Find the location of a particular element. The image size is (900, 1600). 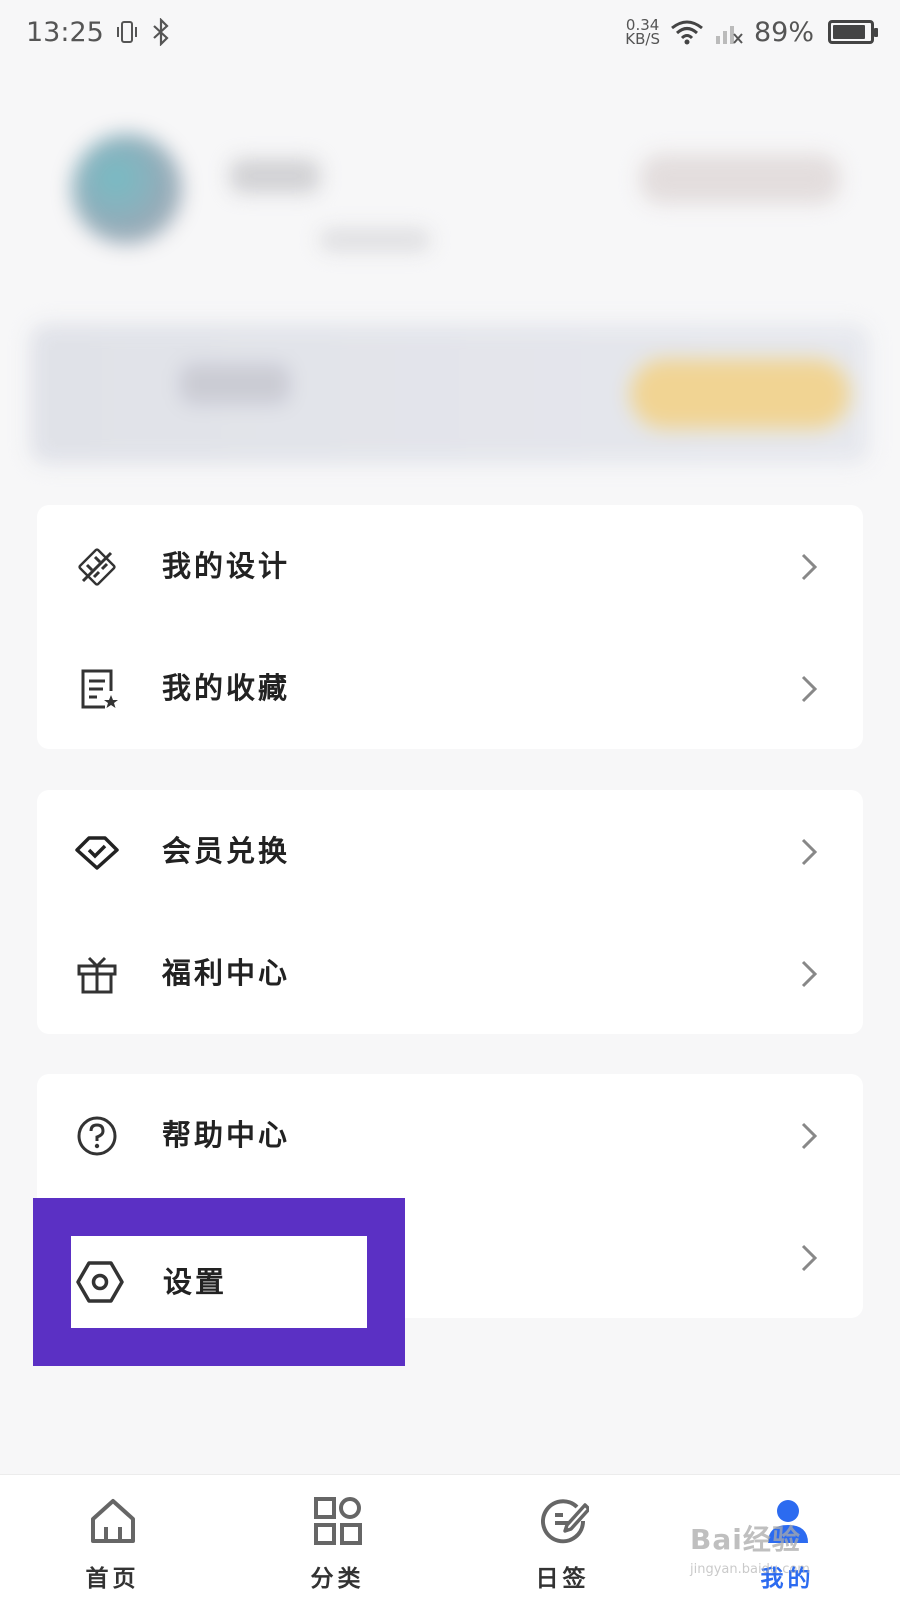

status-right: 0.34 KB/S 89% is located at coordinates (751, 32).